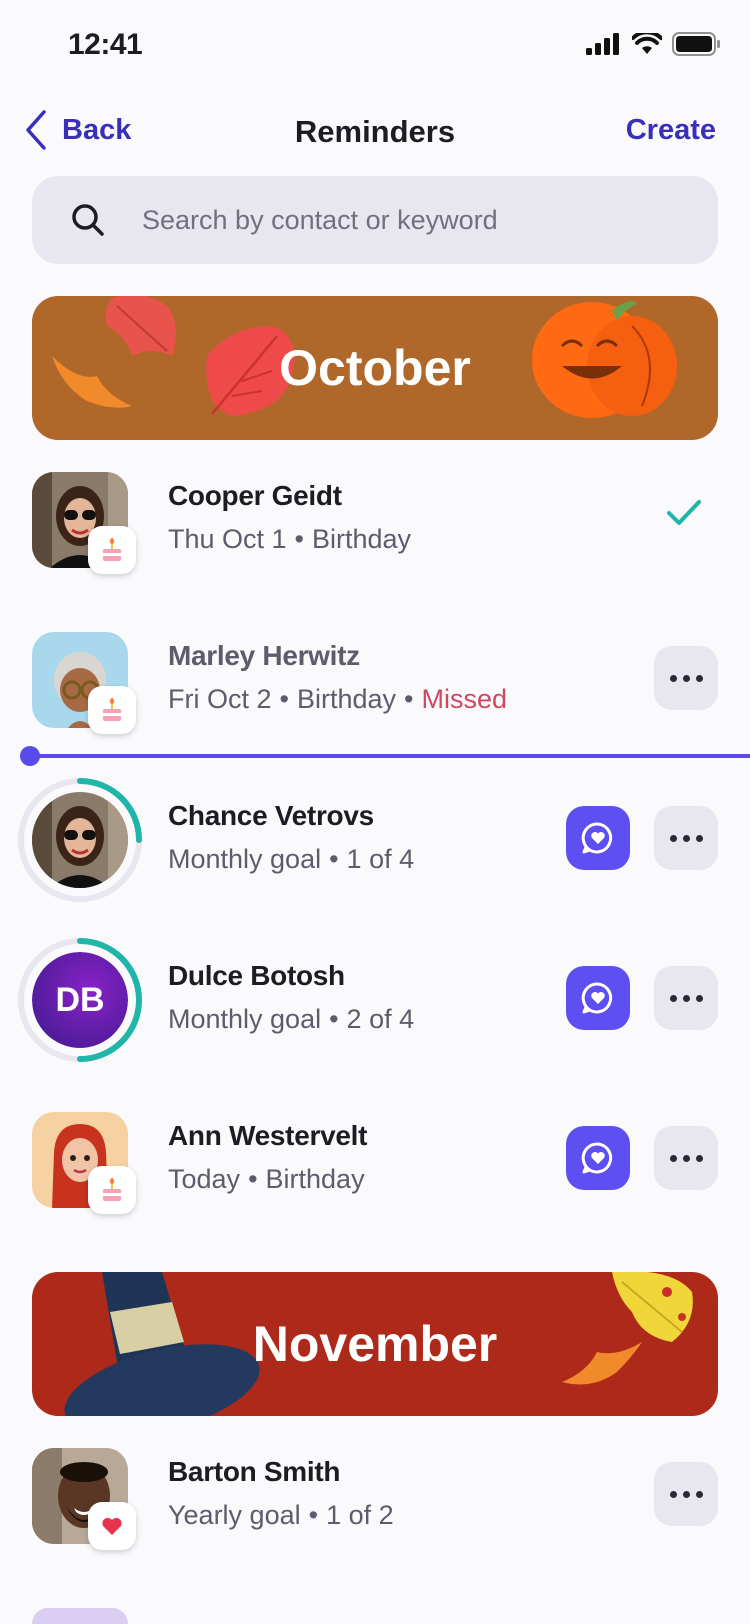 This screenshot has width=750, height=1624. Describe the element at coordinates (375, 839) in the screenshot. I see `list-item: Chance Vetrovs Monthly goal • 1 of 4` at that location.